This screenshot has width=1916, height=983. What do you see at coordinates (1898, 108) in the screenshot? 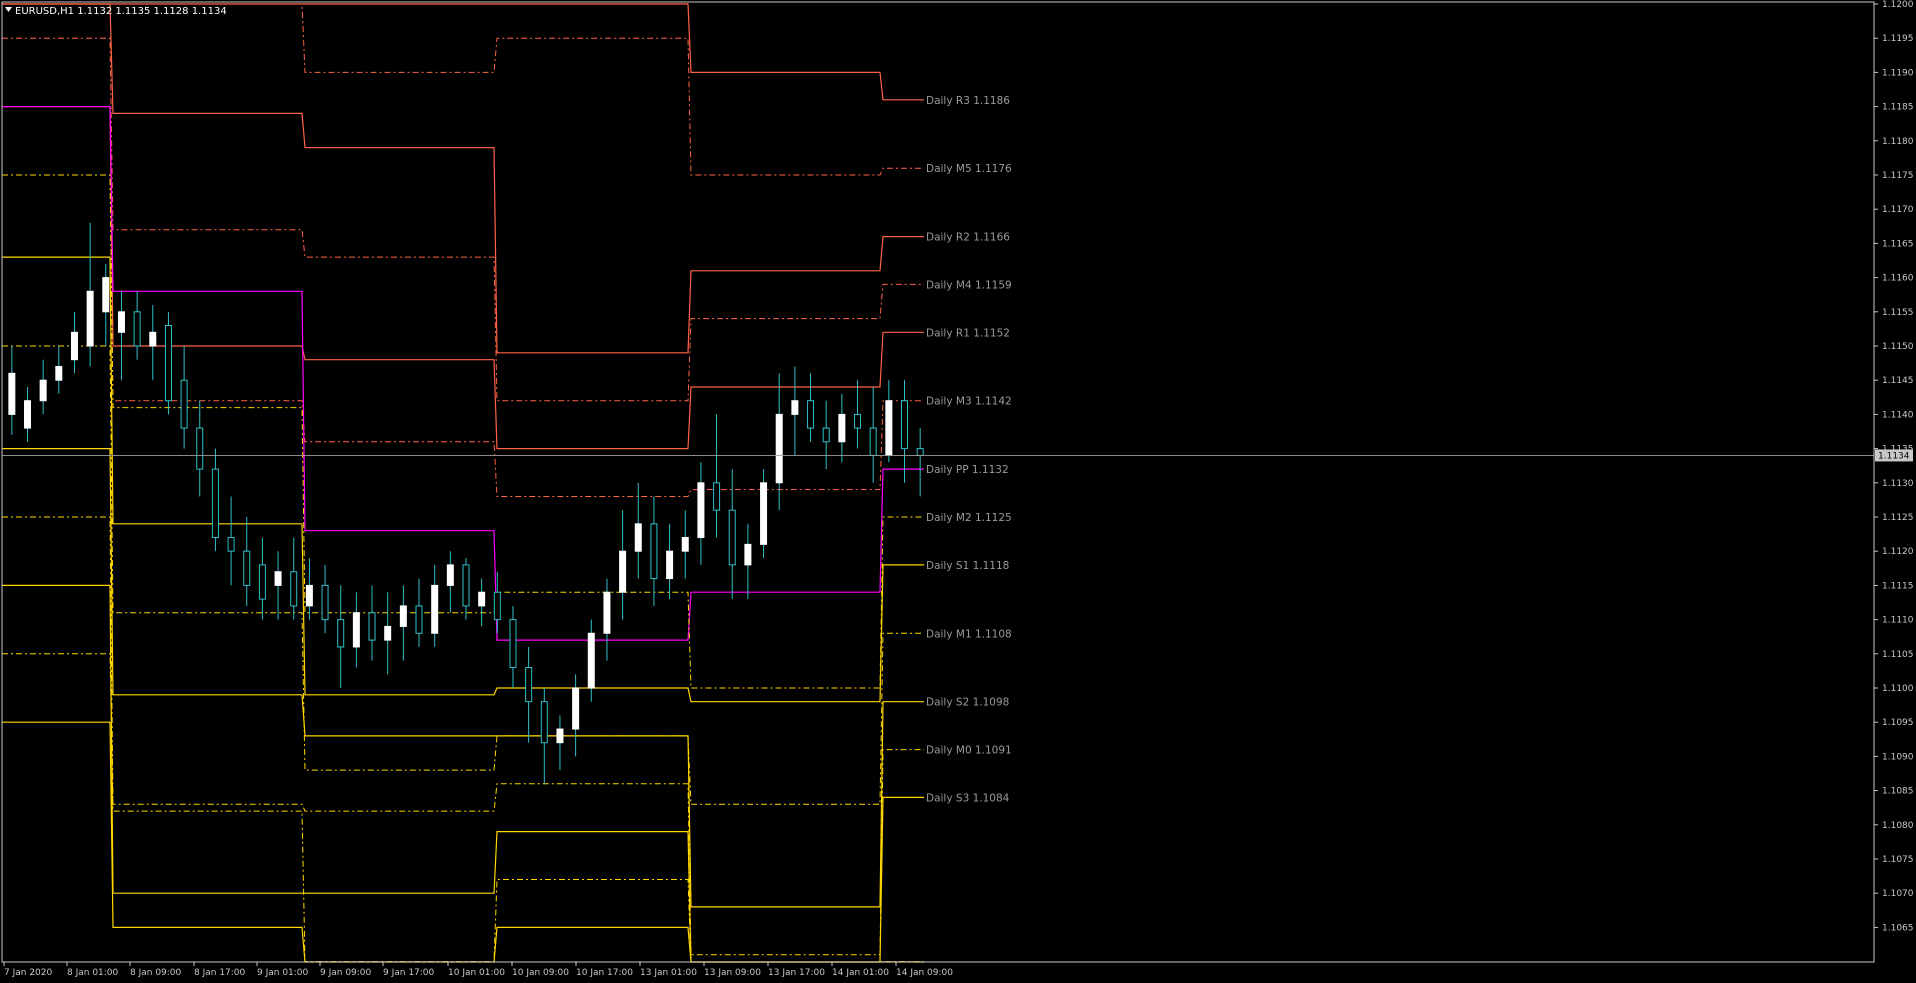
I see `price-tick-label: 1.1185` at bounding box center [1898, 108].